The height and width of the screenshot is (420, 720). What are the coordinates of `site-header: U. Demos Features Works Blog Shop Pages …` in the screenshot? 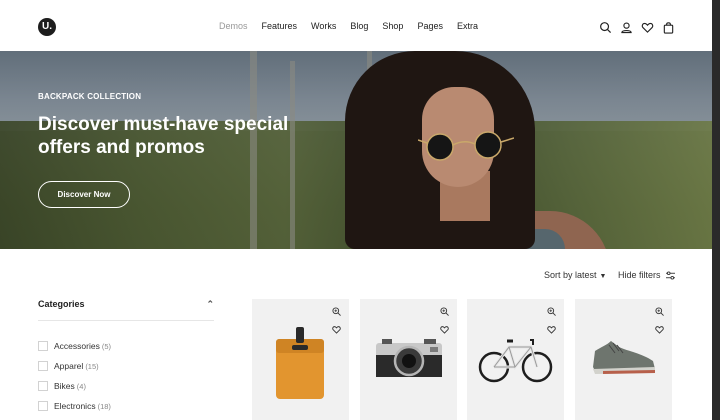 It's located at (356, 27).